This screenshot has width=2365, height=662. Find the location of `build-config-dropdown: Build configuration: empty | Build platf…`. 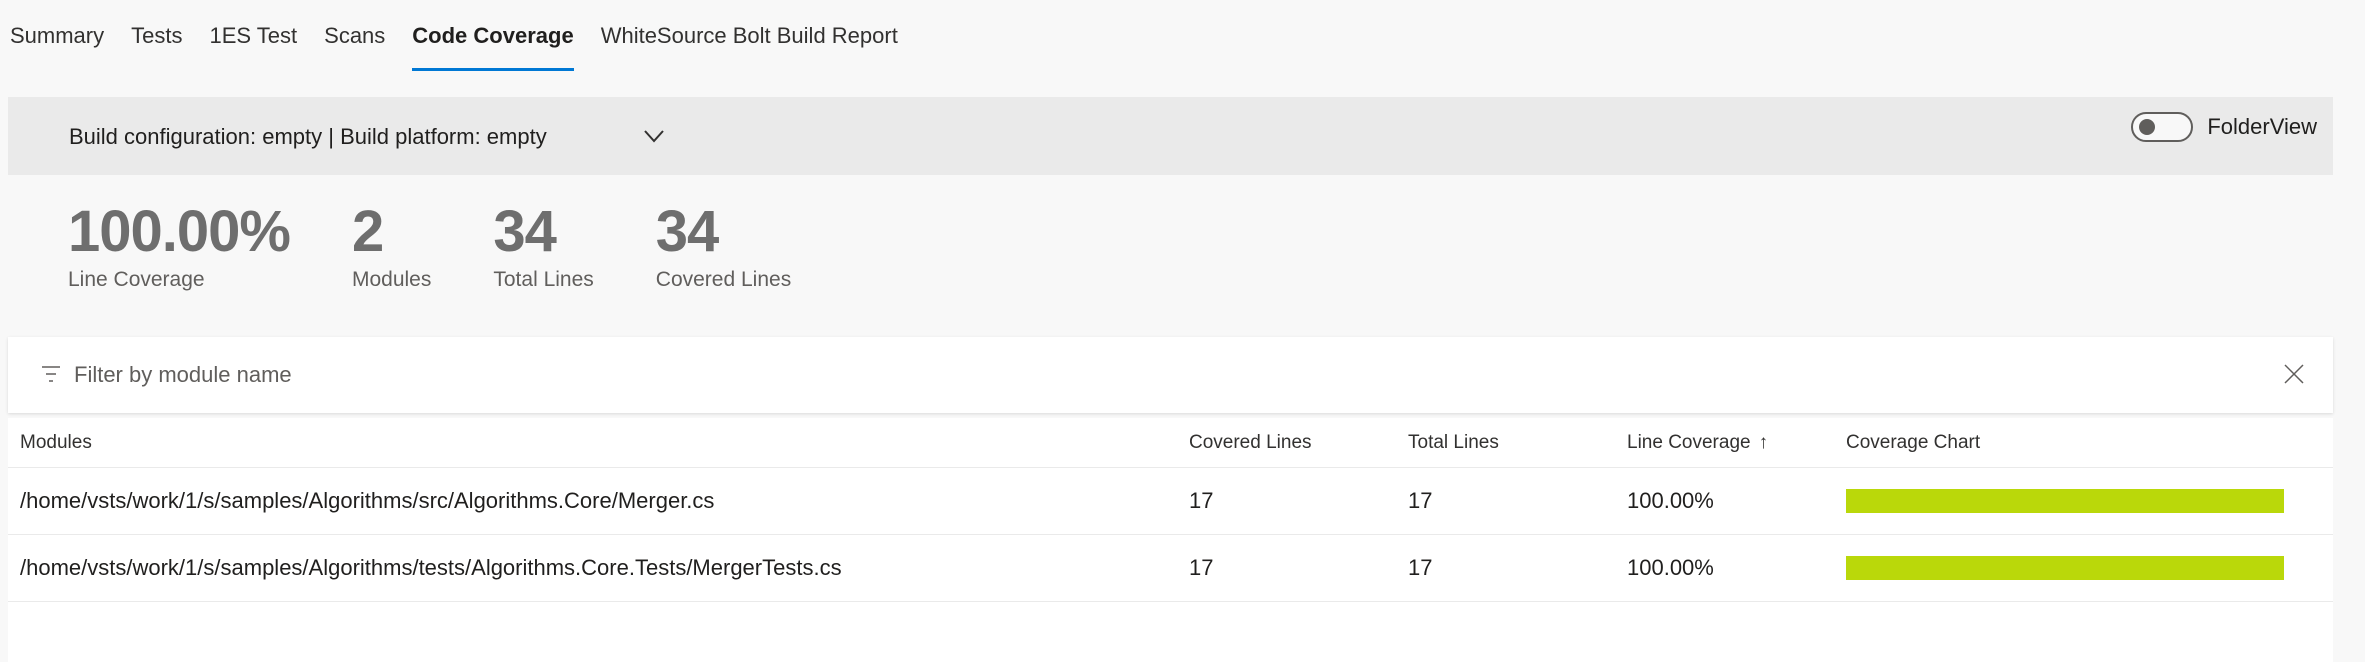

build-config-dropdown: Build configuration: empty | Build platf… is located at coordinates (308, 137).